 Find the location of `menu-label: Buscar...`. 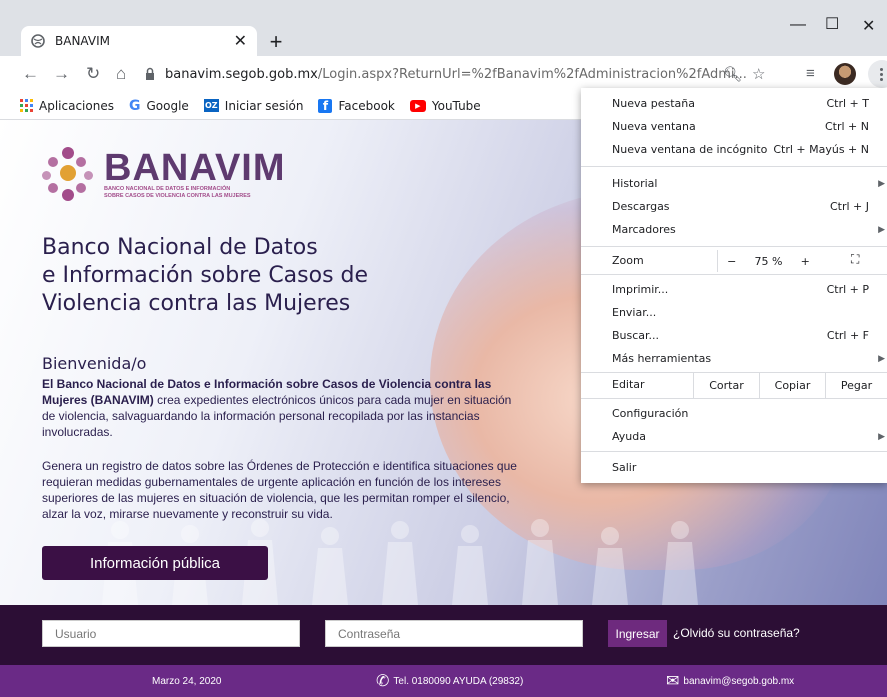

menu-label: Buscar... is located at coordinates (636, 335).